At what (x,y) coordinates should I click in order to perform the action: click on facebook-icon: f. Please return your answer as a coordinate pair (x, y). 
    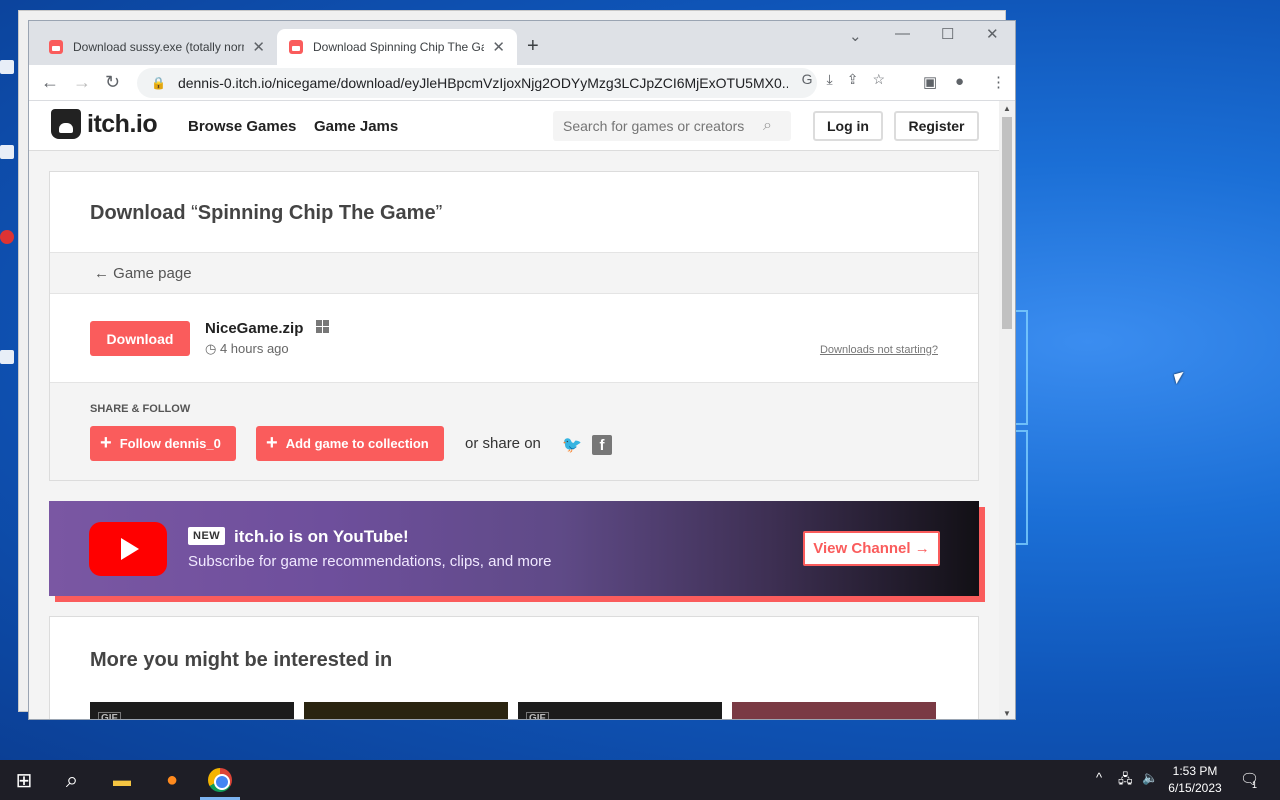
    Looking at the image, I should click on (602, 445).